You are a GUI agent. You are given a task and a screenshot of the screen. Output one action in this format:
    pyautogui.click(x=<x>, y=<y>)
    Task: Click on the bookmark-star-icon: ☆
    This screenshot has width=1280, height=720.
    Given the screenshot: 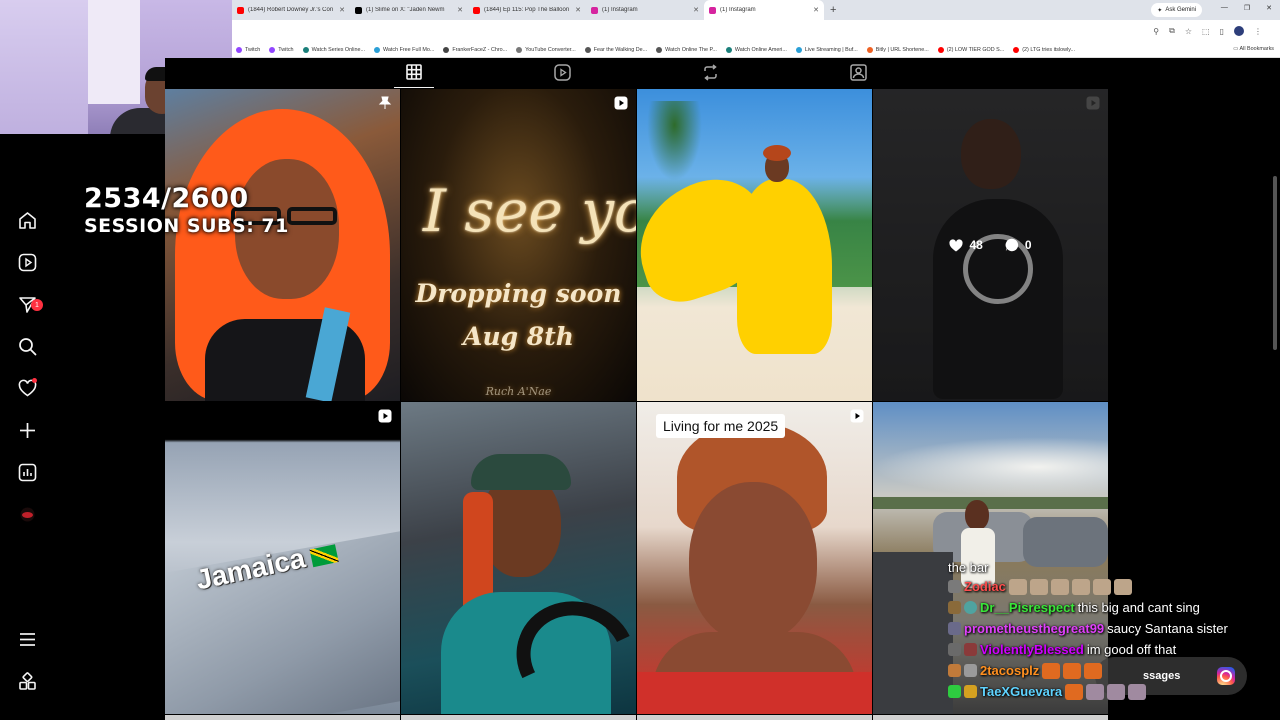 What is the action you would take?
    pyautogui.click(x=1188, y=31)
    